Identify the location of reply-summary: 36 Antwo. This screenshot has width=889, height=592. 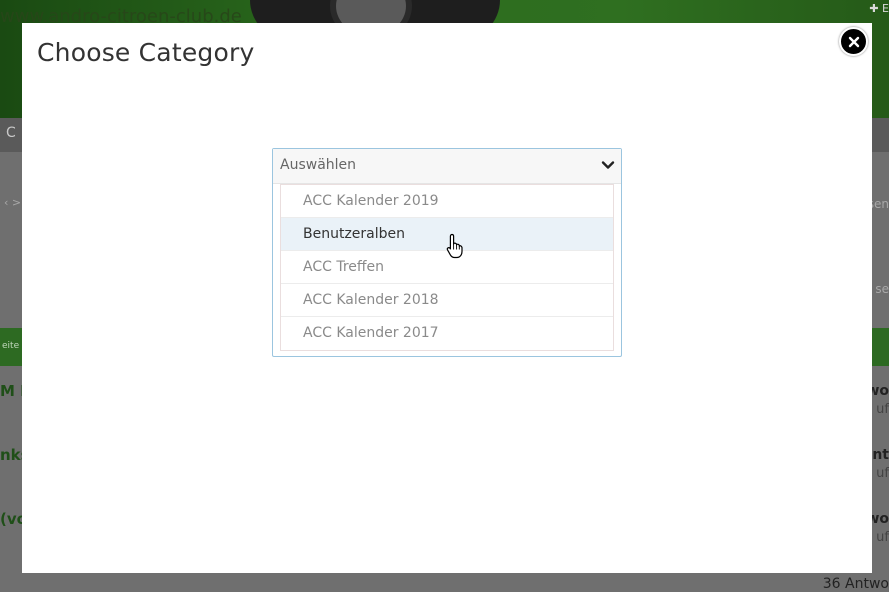
(855, 584).